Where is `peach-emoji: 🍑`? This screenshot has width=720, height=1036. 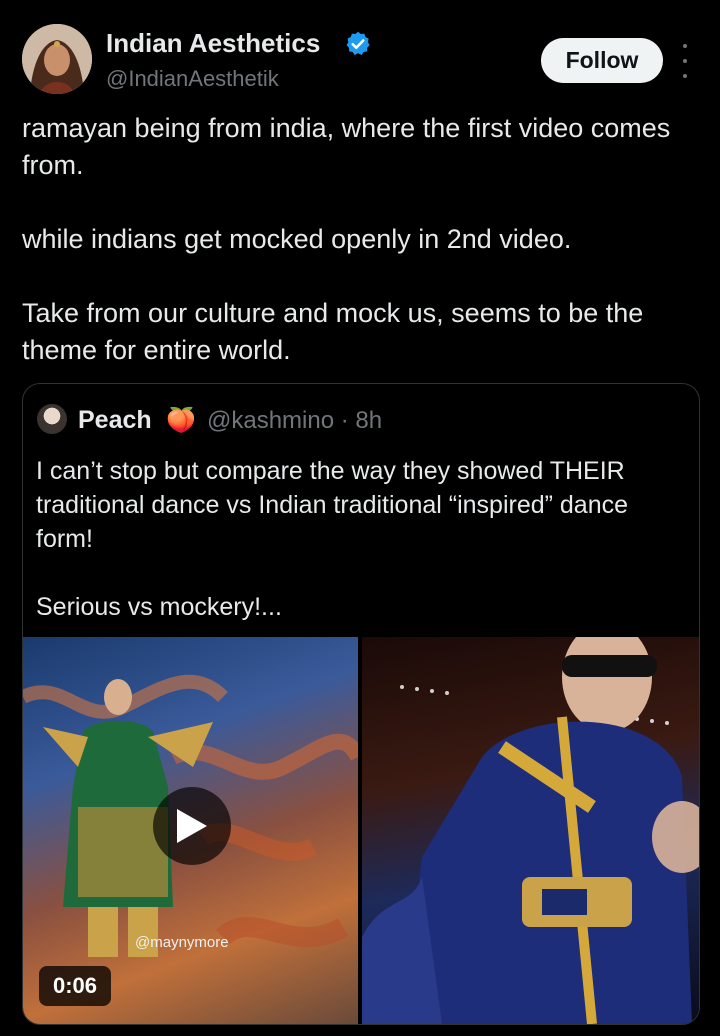 peach-emoji: 🍑 is located at coordinates (181, 420).